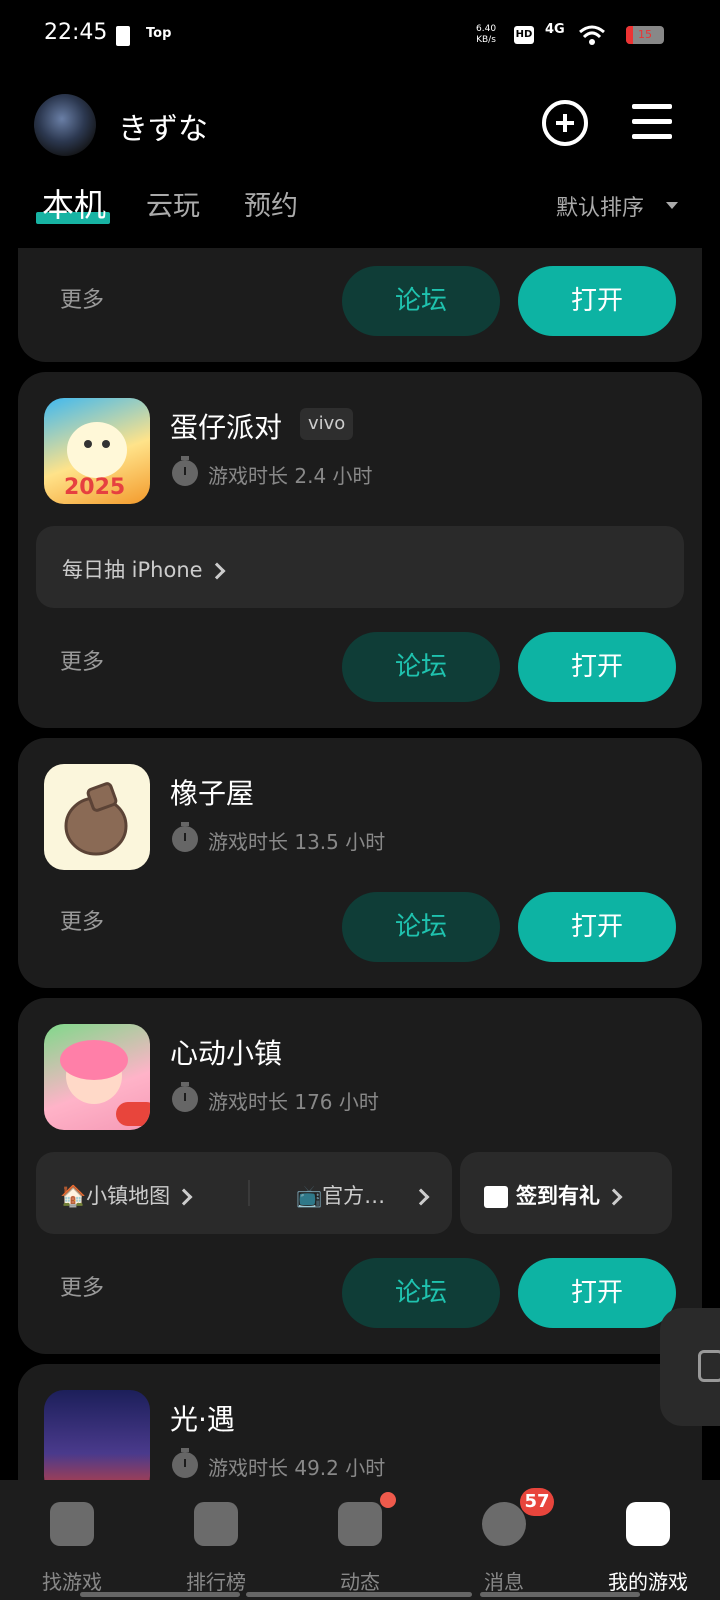 This screenshot has width=720, height=1600. I want to click on game-icon-eggy-party: 2025, so click(97, 451).